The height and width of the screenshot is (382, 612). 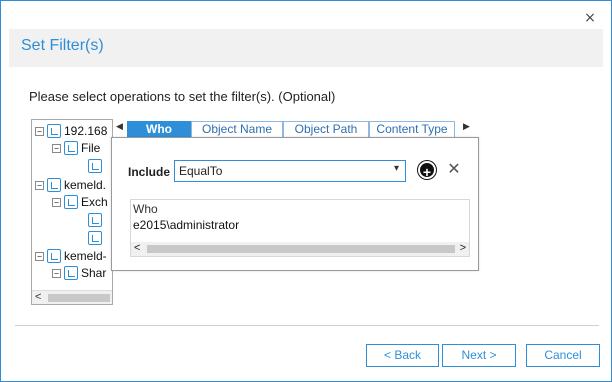 I want to click on tree-node: − 192.168, so click(x=71, y=131).